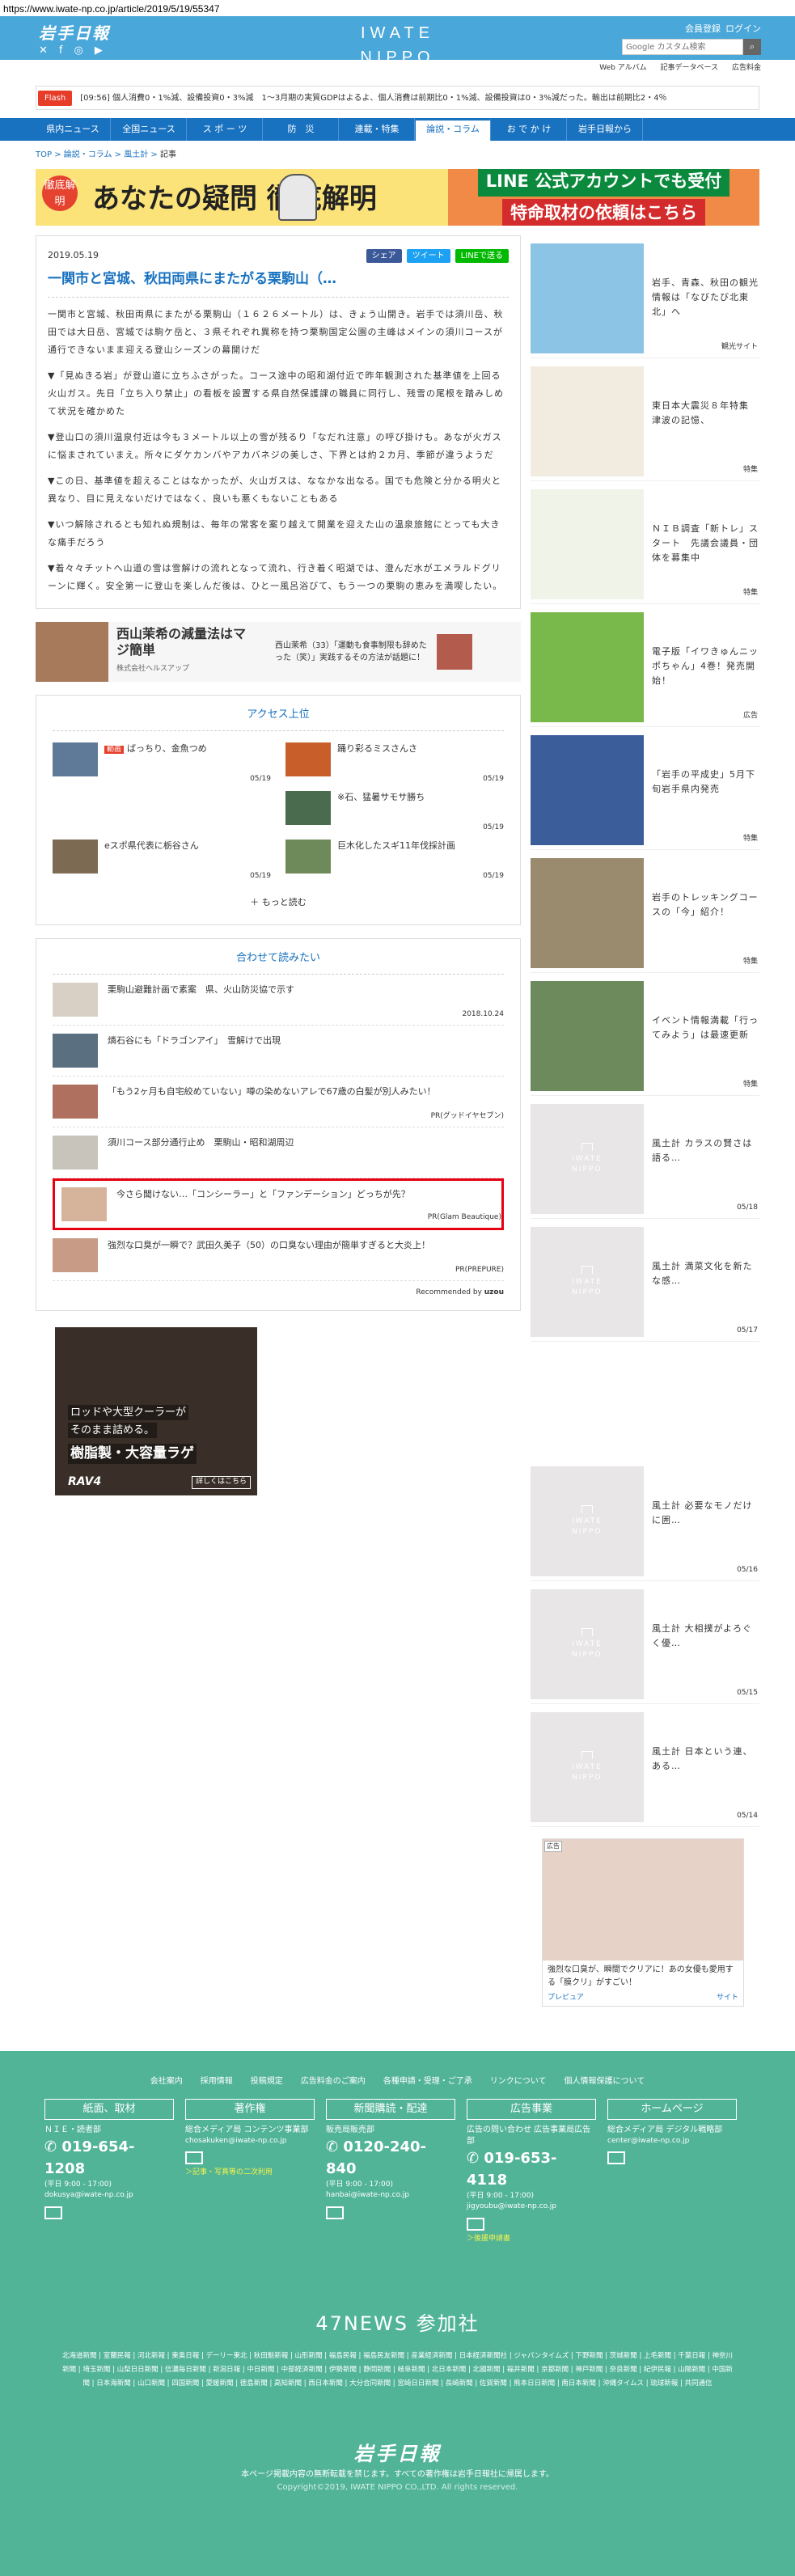 The image size is (795, 2576). What do you see at coordinates (645, 912) in the screenshot?
I see `sidebar-item: 岩手のトレッキングコースの「今」紹介！ 特集` at bounding box center [645, 912].